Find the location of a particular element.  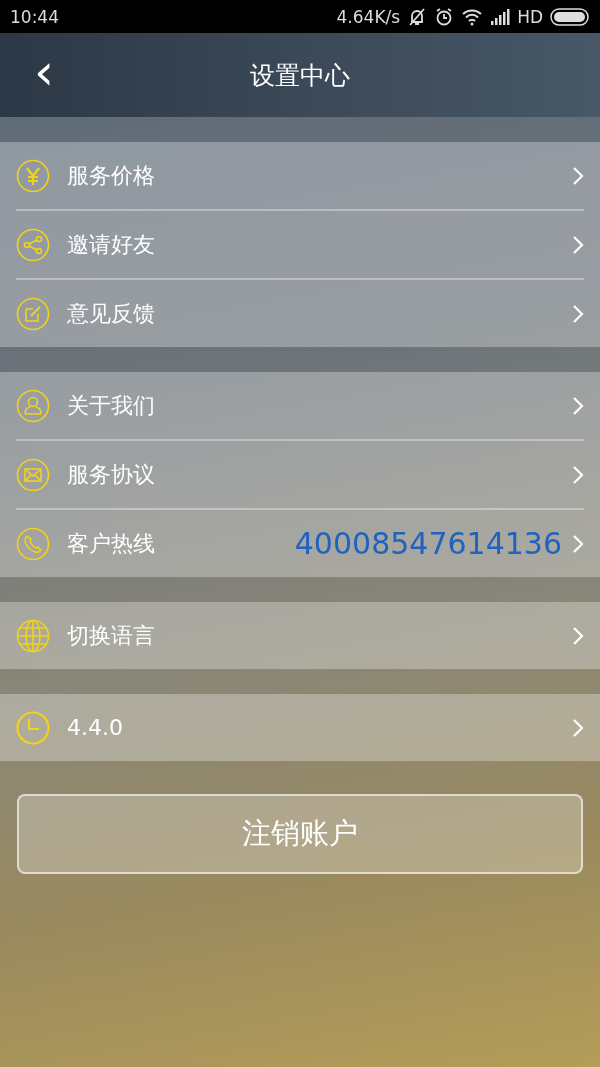

edit-icon is located at coordinates (33, 313).